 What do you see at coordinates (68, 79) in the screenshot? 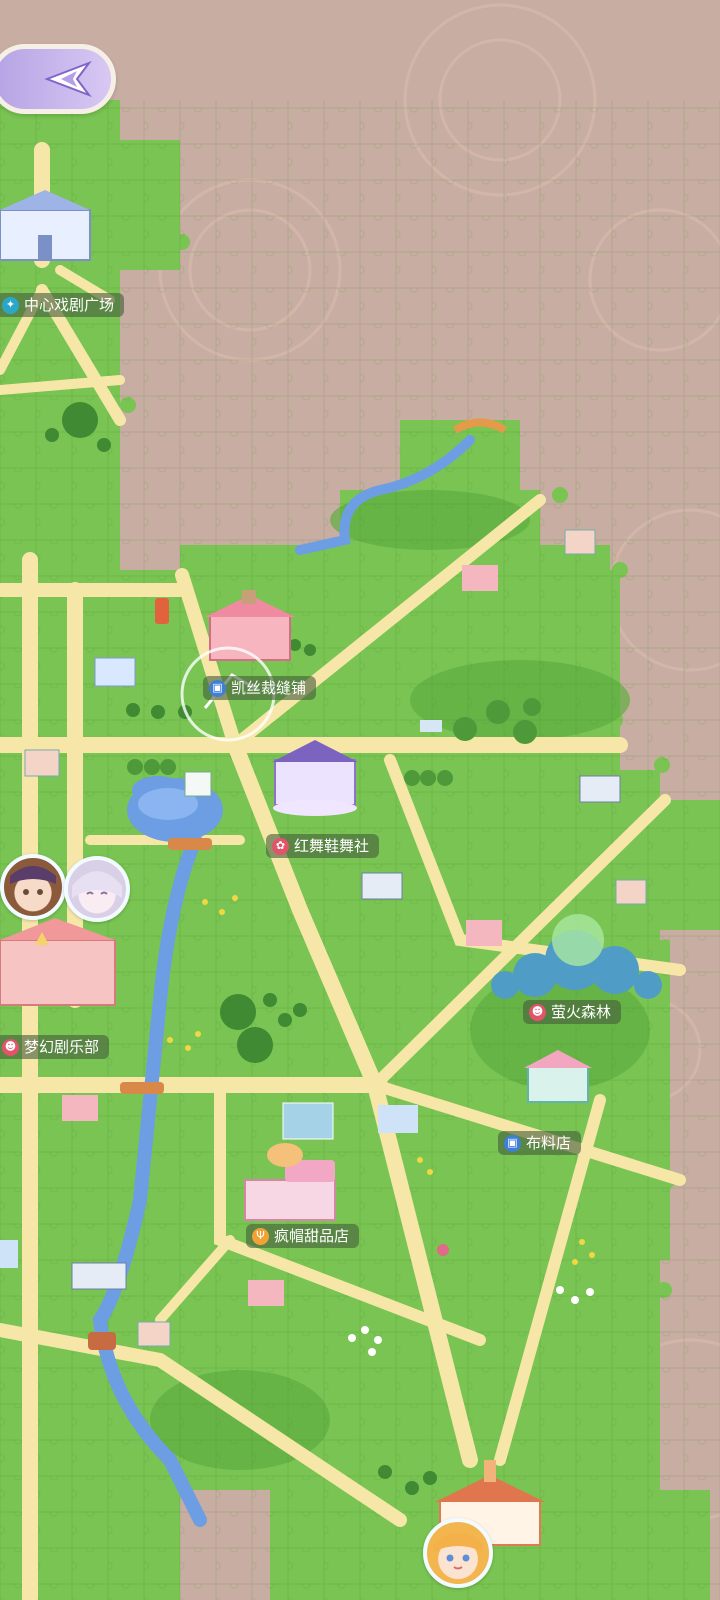
I see `compass-arrow-icon` at bounding box center [68, 79].